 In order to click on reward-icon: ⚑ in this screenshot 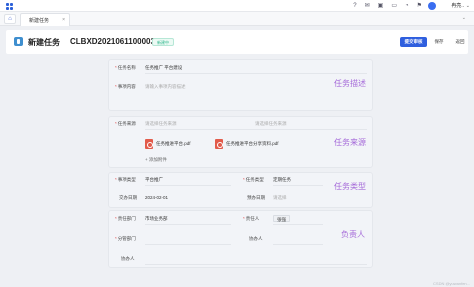, I will do `click(419, 6)`.